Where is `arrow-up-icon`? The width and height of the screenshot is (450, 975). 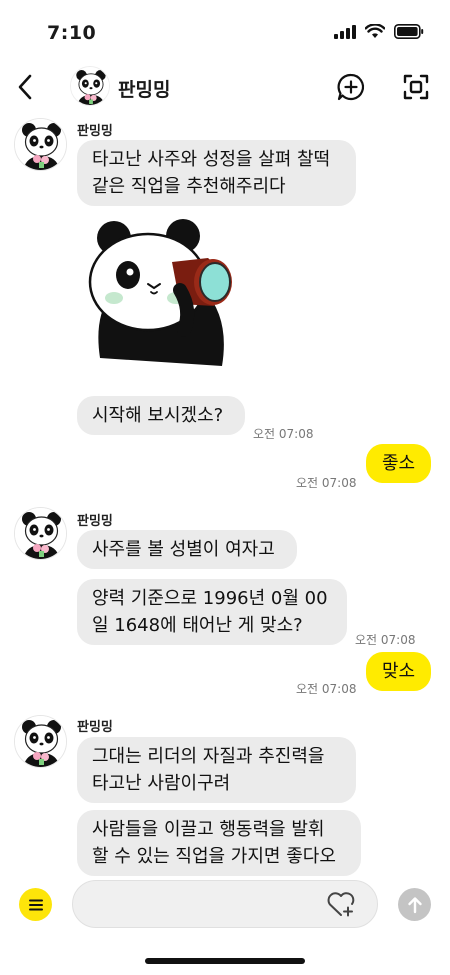
arrow-up-icon is located at coordinates (414, 904).